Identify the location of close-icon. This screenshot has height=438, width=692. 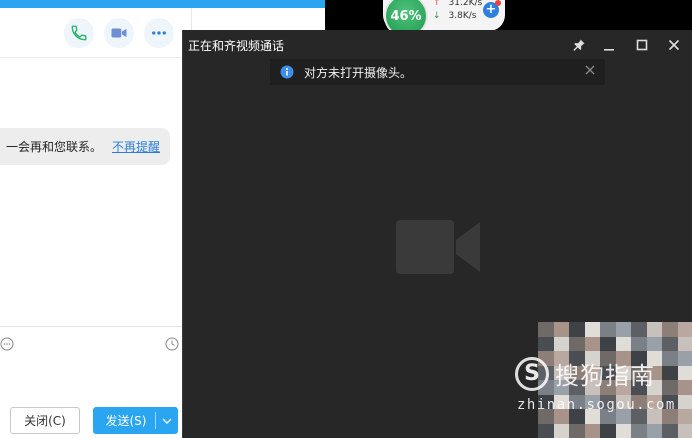
(674, 45).